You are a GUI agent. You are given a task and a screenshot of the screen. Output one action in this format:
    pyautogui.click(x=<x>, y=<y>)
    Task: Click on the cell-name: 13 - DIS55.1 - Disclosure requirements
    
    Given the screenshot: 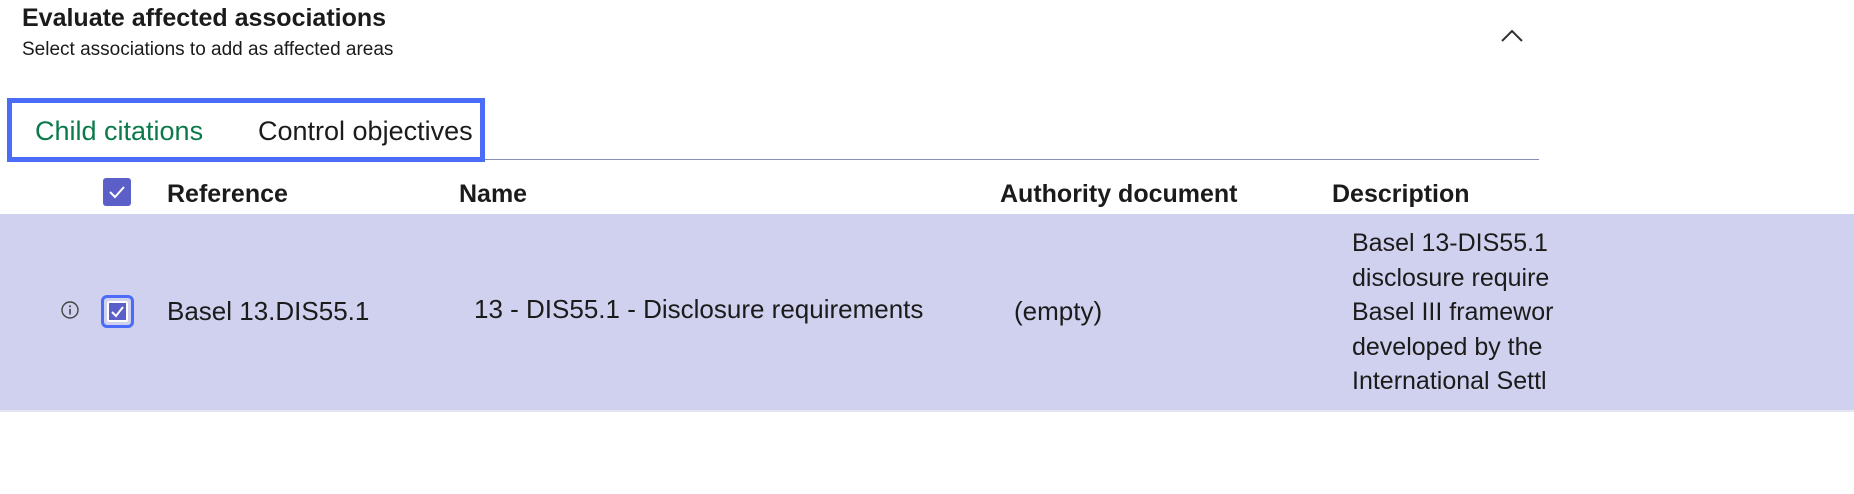 What is the action you would take?
    pyautogui.click(x=699, y=309)
    